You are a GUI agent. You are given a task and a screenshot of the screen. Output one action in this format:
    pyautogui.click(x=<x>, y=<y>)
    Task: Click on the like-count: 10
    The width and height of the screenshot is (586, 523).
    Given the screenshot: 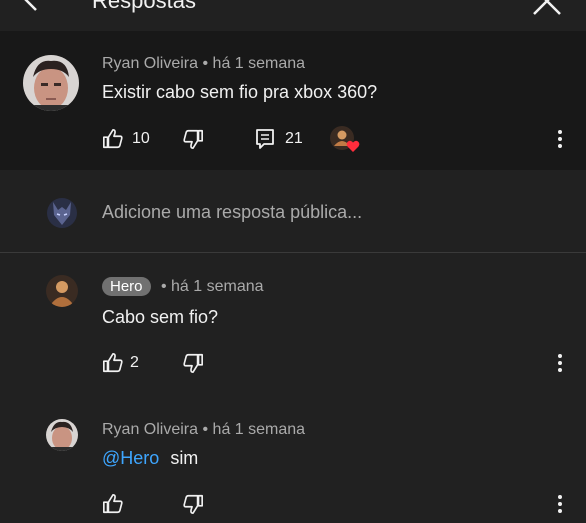 What is the action you would take?
    pyautogui.click(x=141, y=138)
    